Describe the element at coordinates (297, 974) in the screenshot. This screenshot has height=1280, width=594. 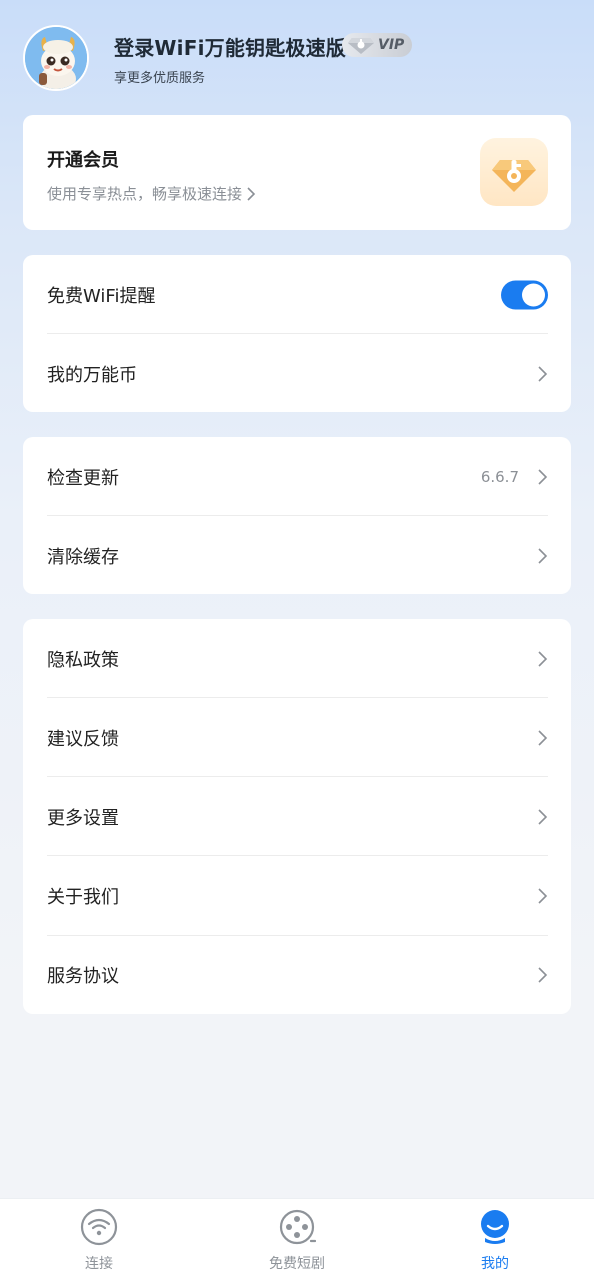
I see `service-agreement-row: 服务协议` at that location.